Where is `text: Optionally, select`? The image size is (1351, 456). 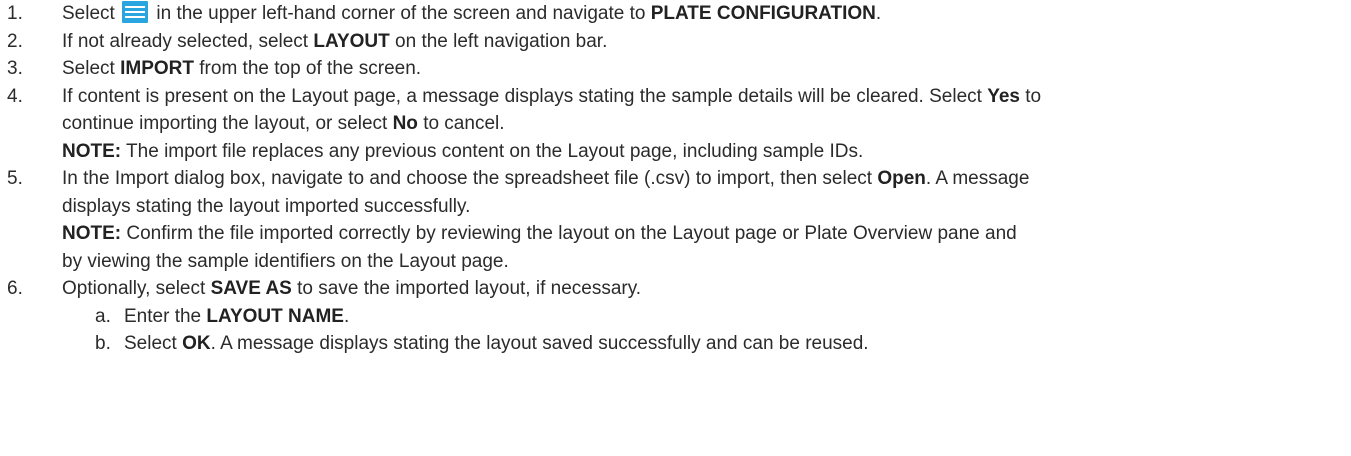
text: Optionally, select is located at coordinates (134, 288).